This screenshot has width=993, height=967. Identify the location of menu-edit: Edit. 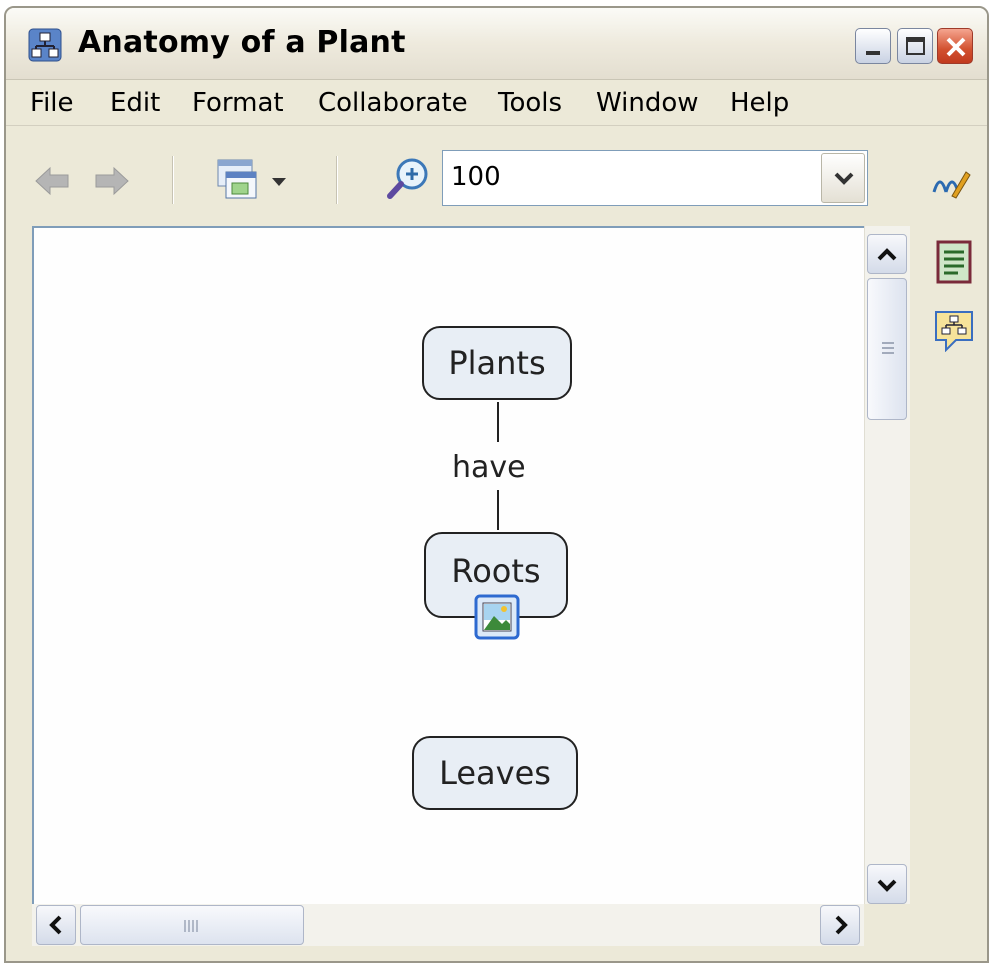
(135, 103).